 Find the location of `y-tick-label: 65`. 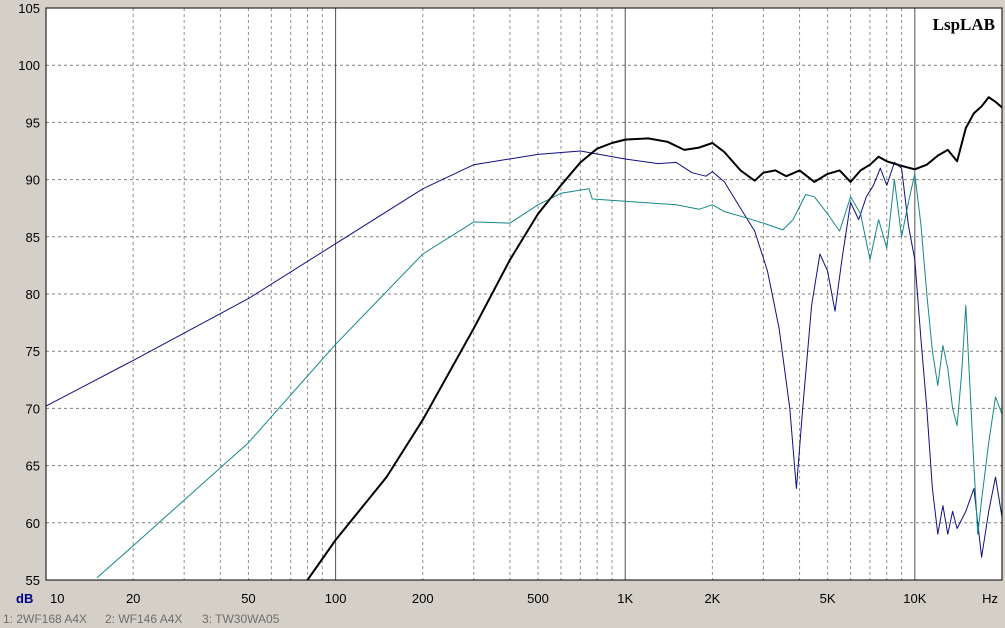

y-tick-label: 65 is located at coordinates (33, 466).